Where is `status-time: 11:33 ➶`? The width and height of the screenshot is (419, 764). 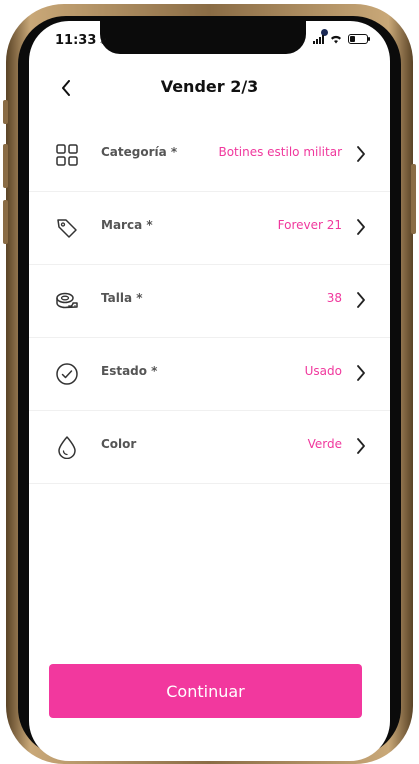
status-time: 11:33 ➶ is located at coordinates (81, 40).